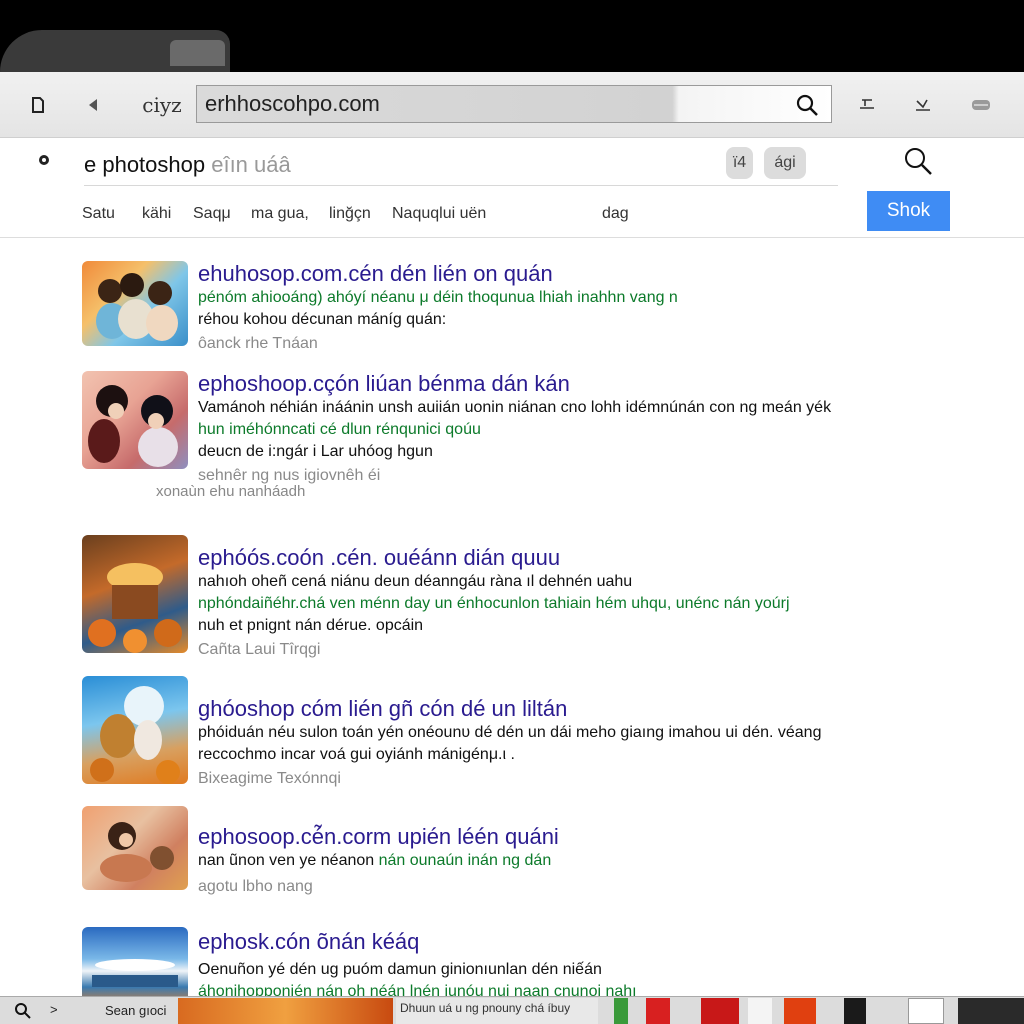 This screenshot has height=1024, width=1024. I want to click on url-text: erhhoscohpo.com, so click(292, 103).